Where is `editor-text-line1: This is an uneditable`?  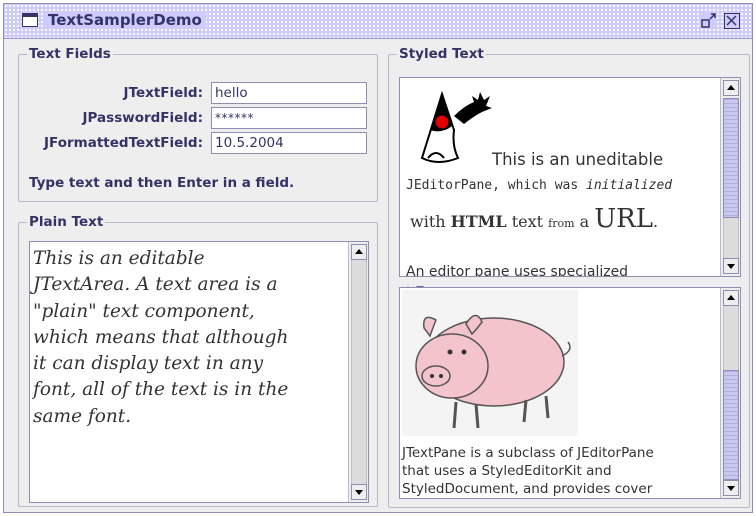 editor-text-line1: This is an uneditable is located at coordinates (578, 159).